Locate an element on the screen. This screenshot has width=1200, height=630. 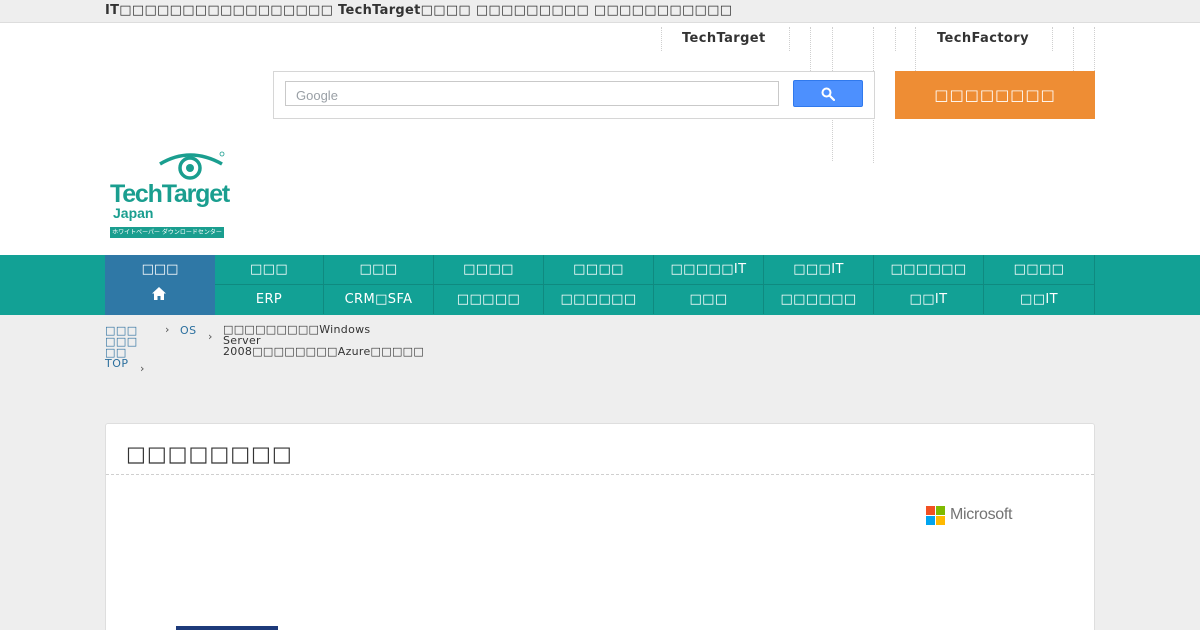
techtarget-link: TechTarget is located at coordinates (724, 38).